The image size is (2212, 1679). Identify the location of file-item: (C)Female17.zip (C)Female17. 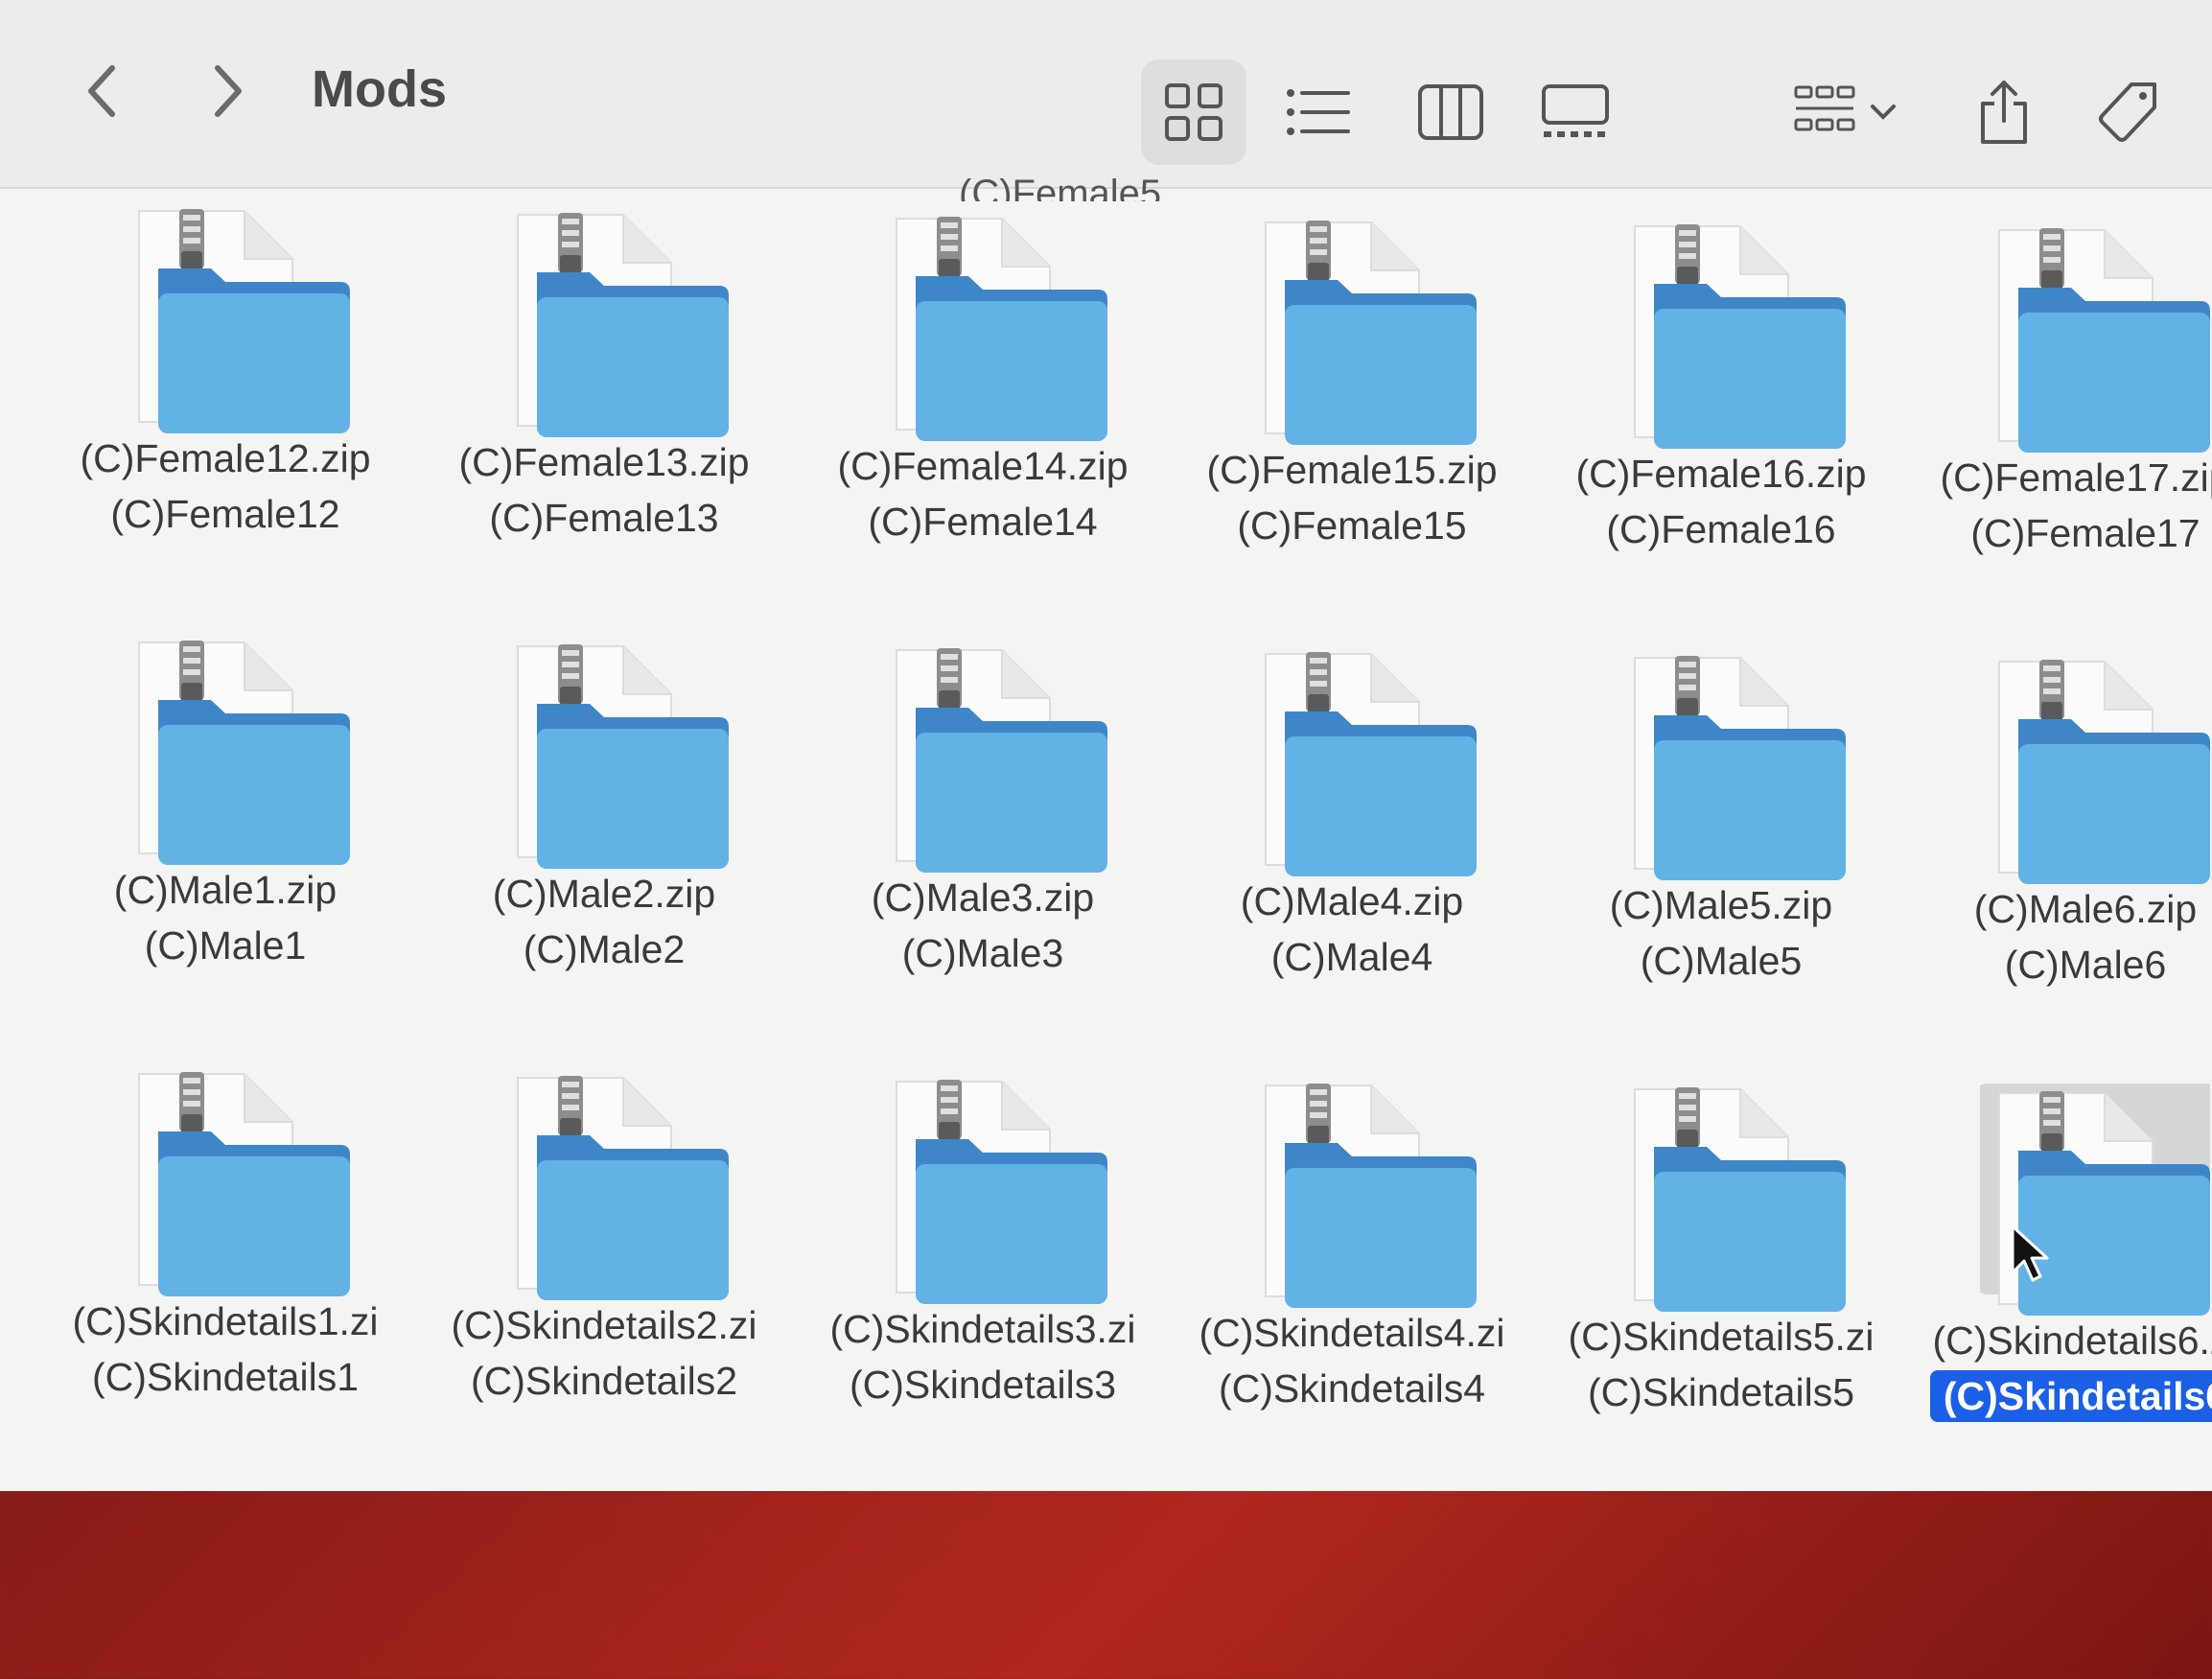
(2055, 422).